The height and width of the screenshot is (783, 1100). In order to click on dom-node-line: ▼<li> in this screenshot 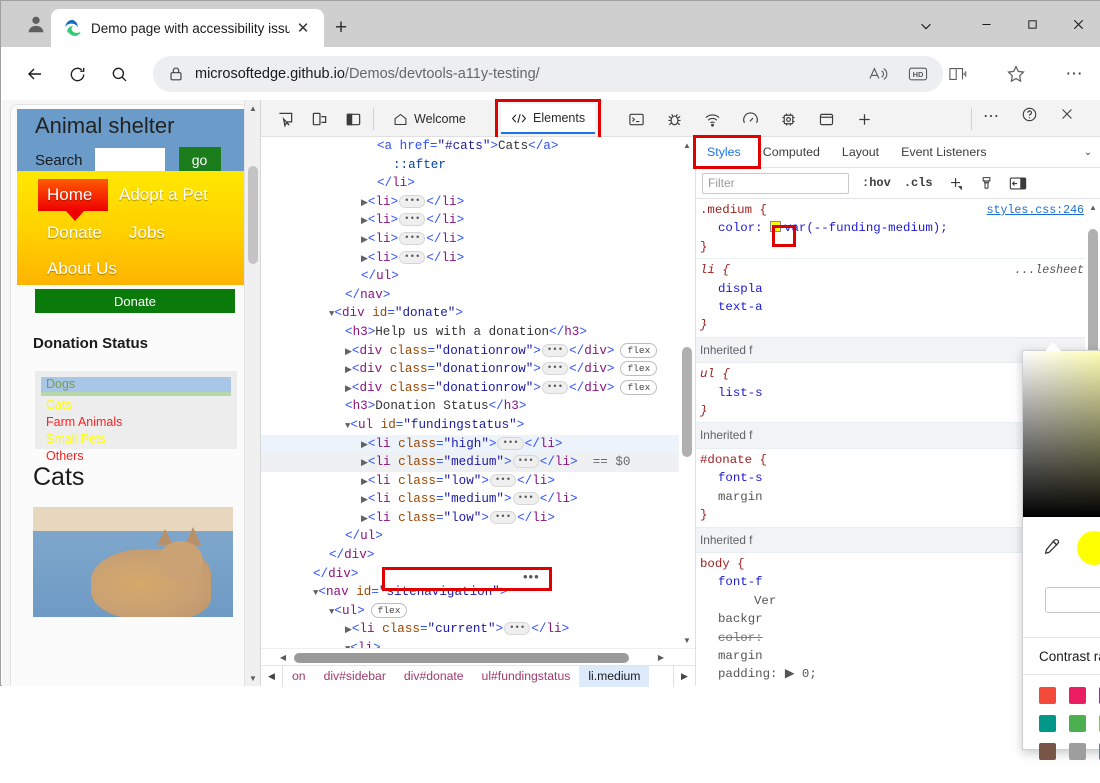, I will do `click(470, 643)`.